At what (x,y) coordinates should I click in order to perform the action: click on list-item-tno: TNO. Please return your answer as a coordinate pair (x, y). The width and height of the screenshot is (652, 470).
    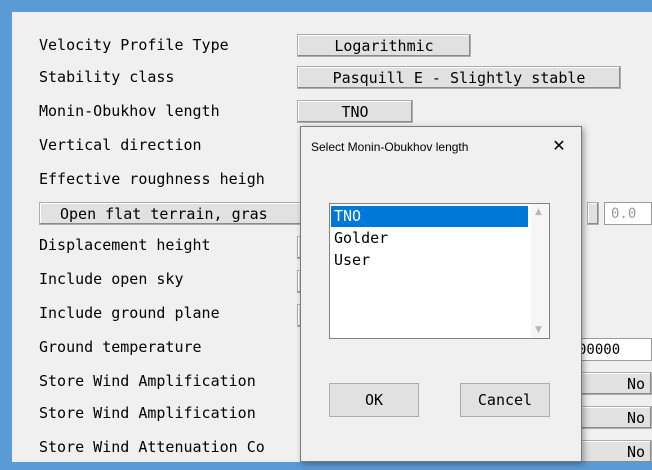
    Looking at the image, I should click on (429, 216).